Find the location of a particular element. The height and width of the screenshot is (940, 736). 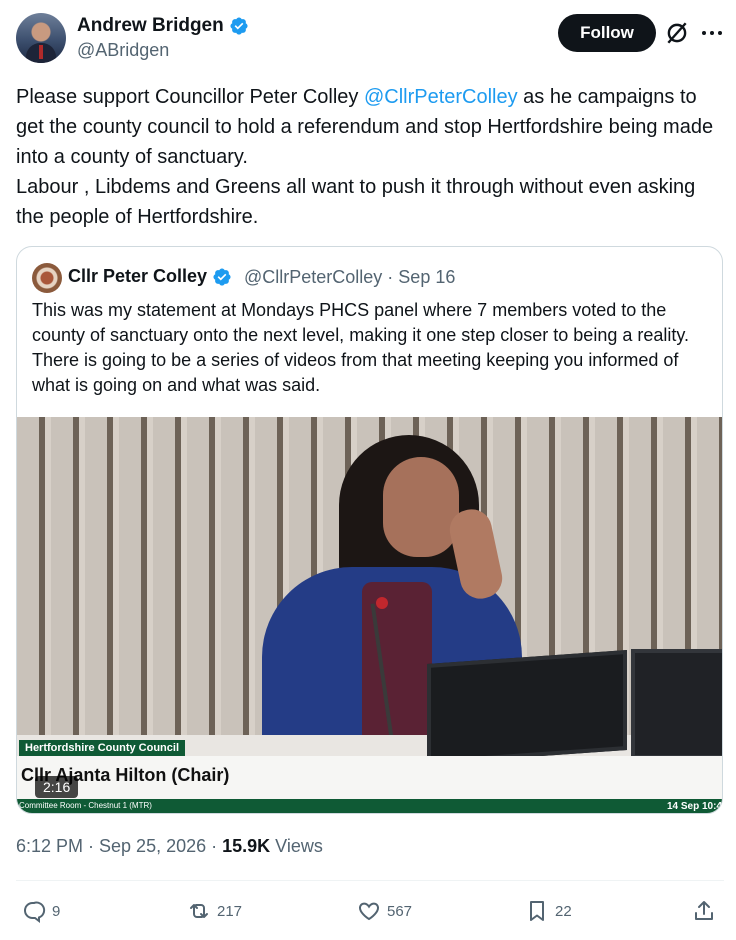

heart-icon is located at coordinates (369, 911).